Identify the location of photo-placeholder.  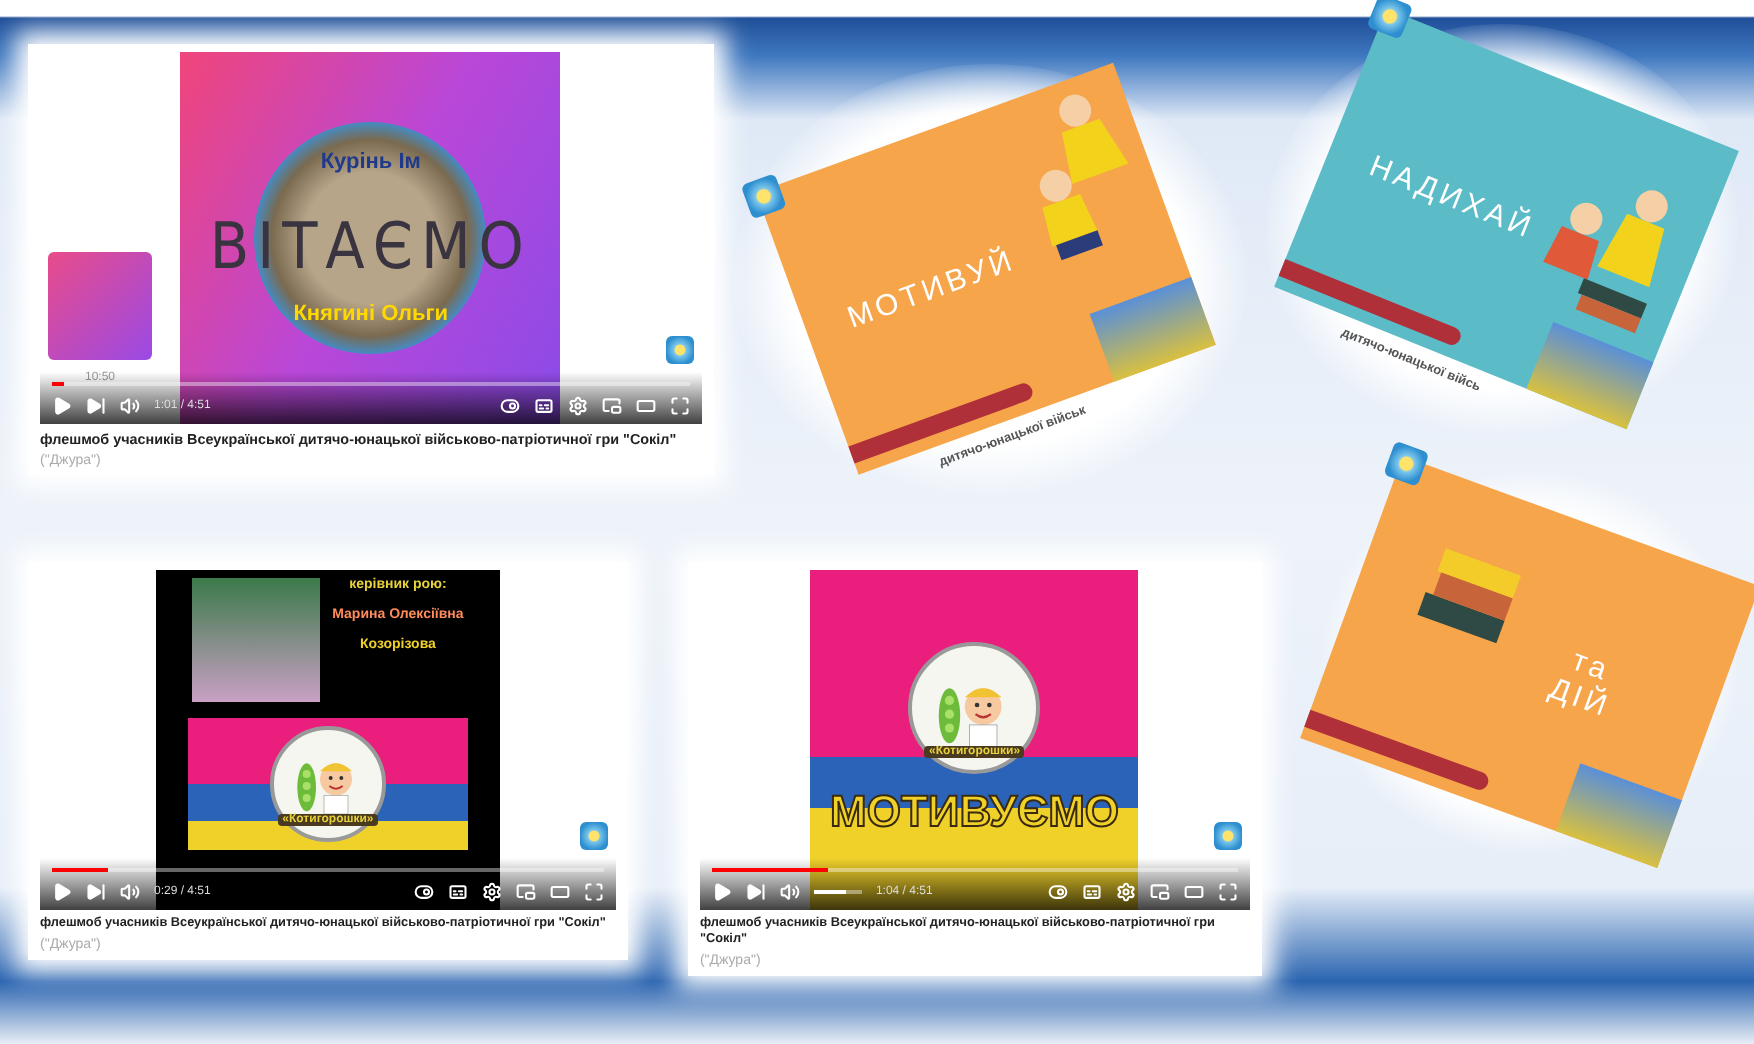
(256, 640).